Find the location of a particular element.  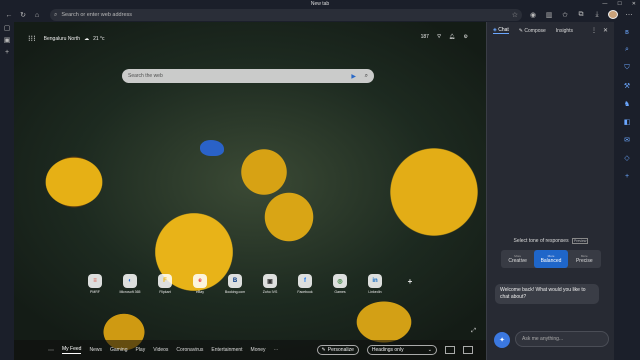

close-window-button: ✕ is located at coordinates (634, 4).